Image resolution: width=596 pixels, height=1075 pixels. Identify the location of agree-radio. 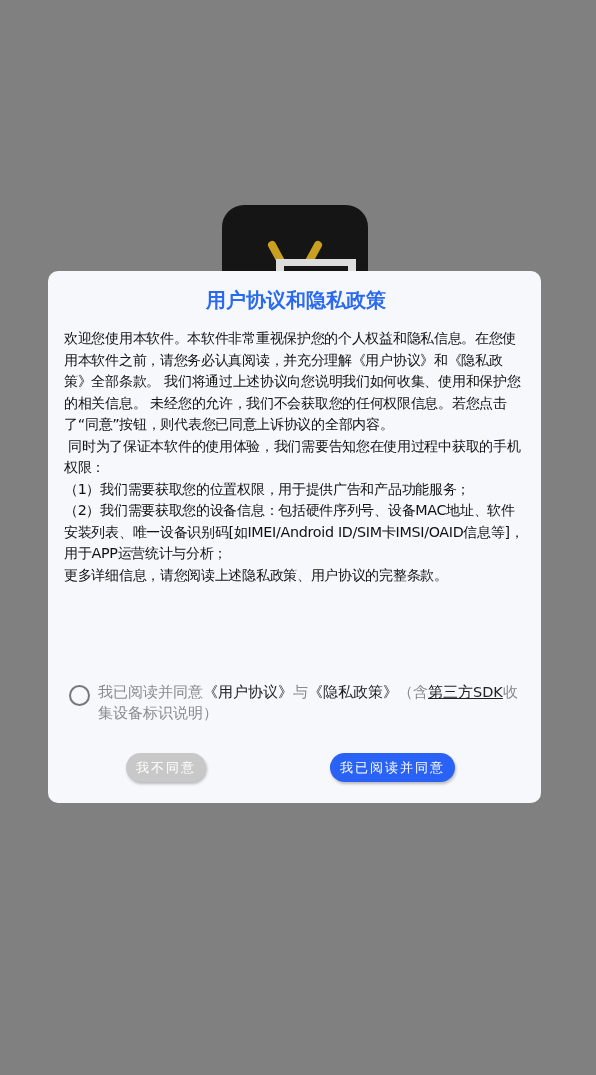
(79, 695).